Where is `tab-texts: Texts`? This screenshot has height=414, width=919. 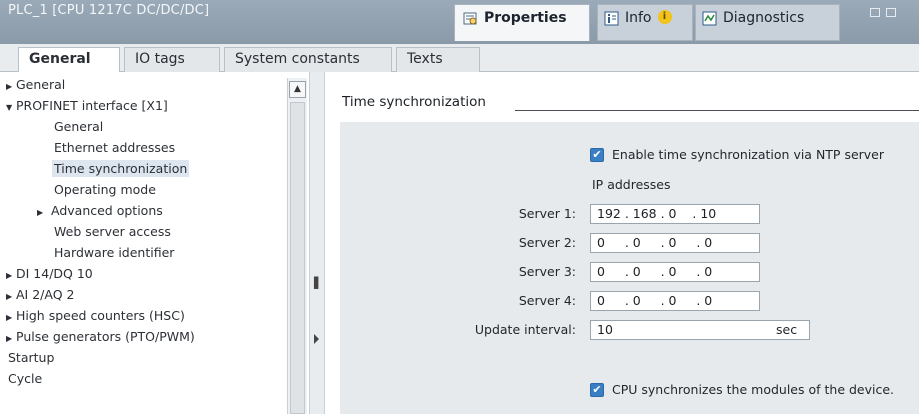
tab-texts: Texts is located at coordinates (438, 59).